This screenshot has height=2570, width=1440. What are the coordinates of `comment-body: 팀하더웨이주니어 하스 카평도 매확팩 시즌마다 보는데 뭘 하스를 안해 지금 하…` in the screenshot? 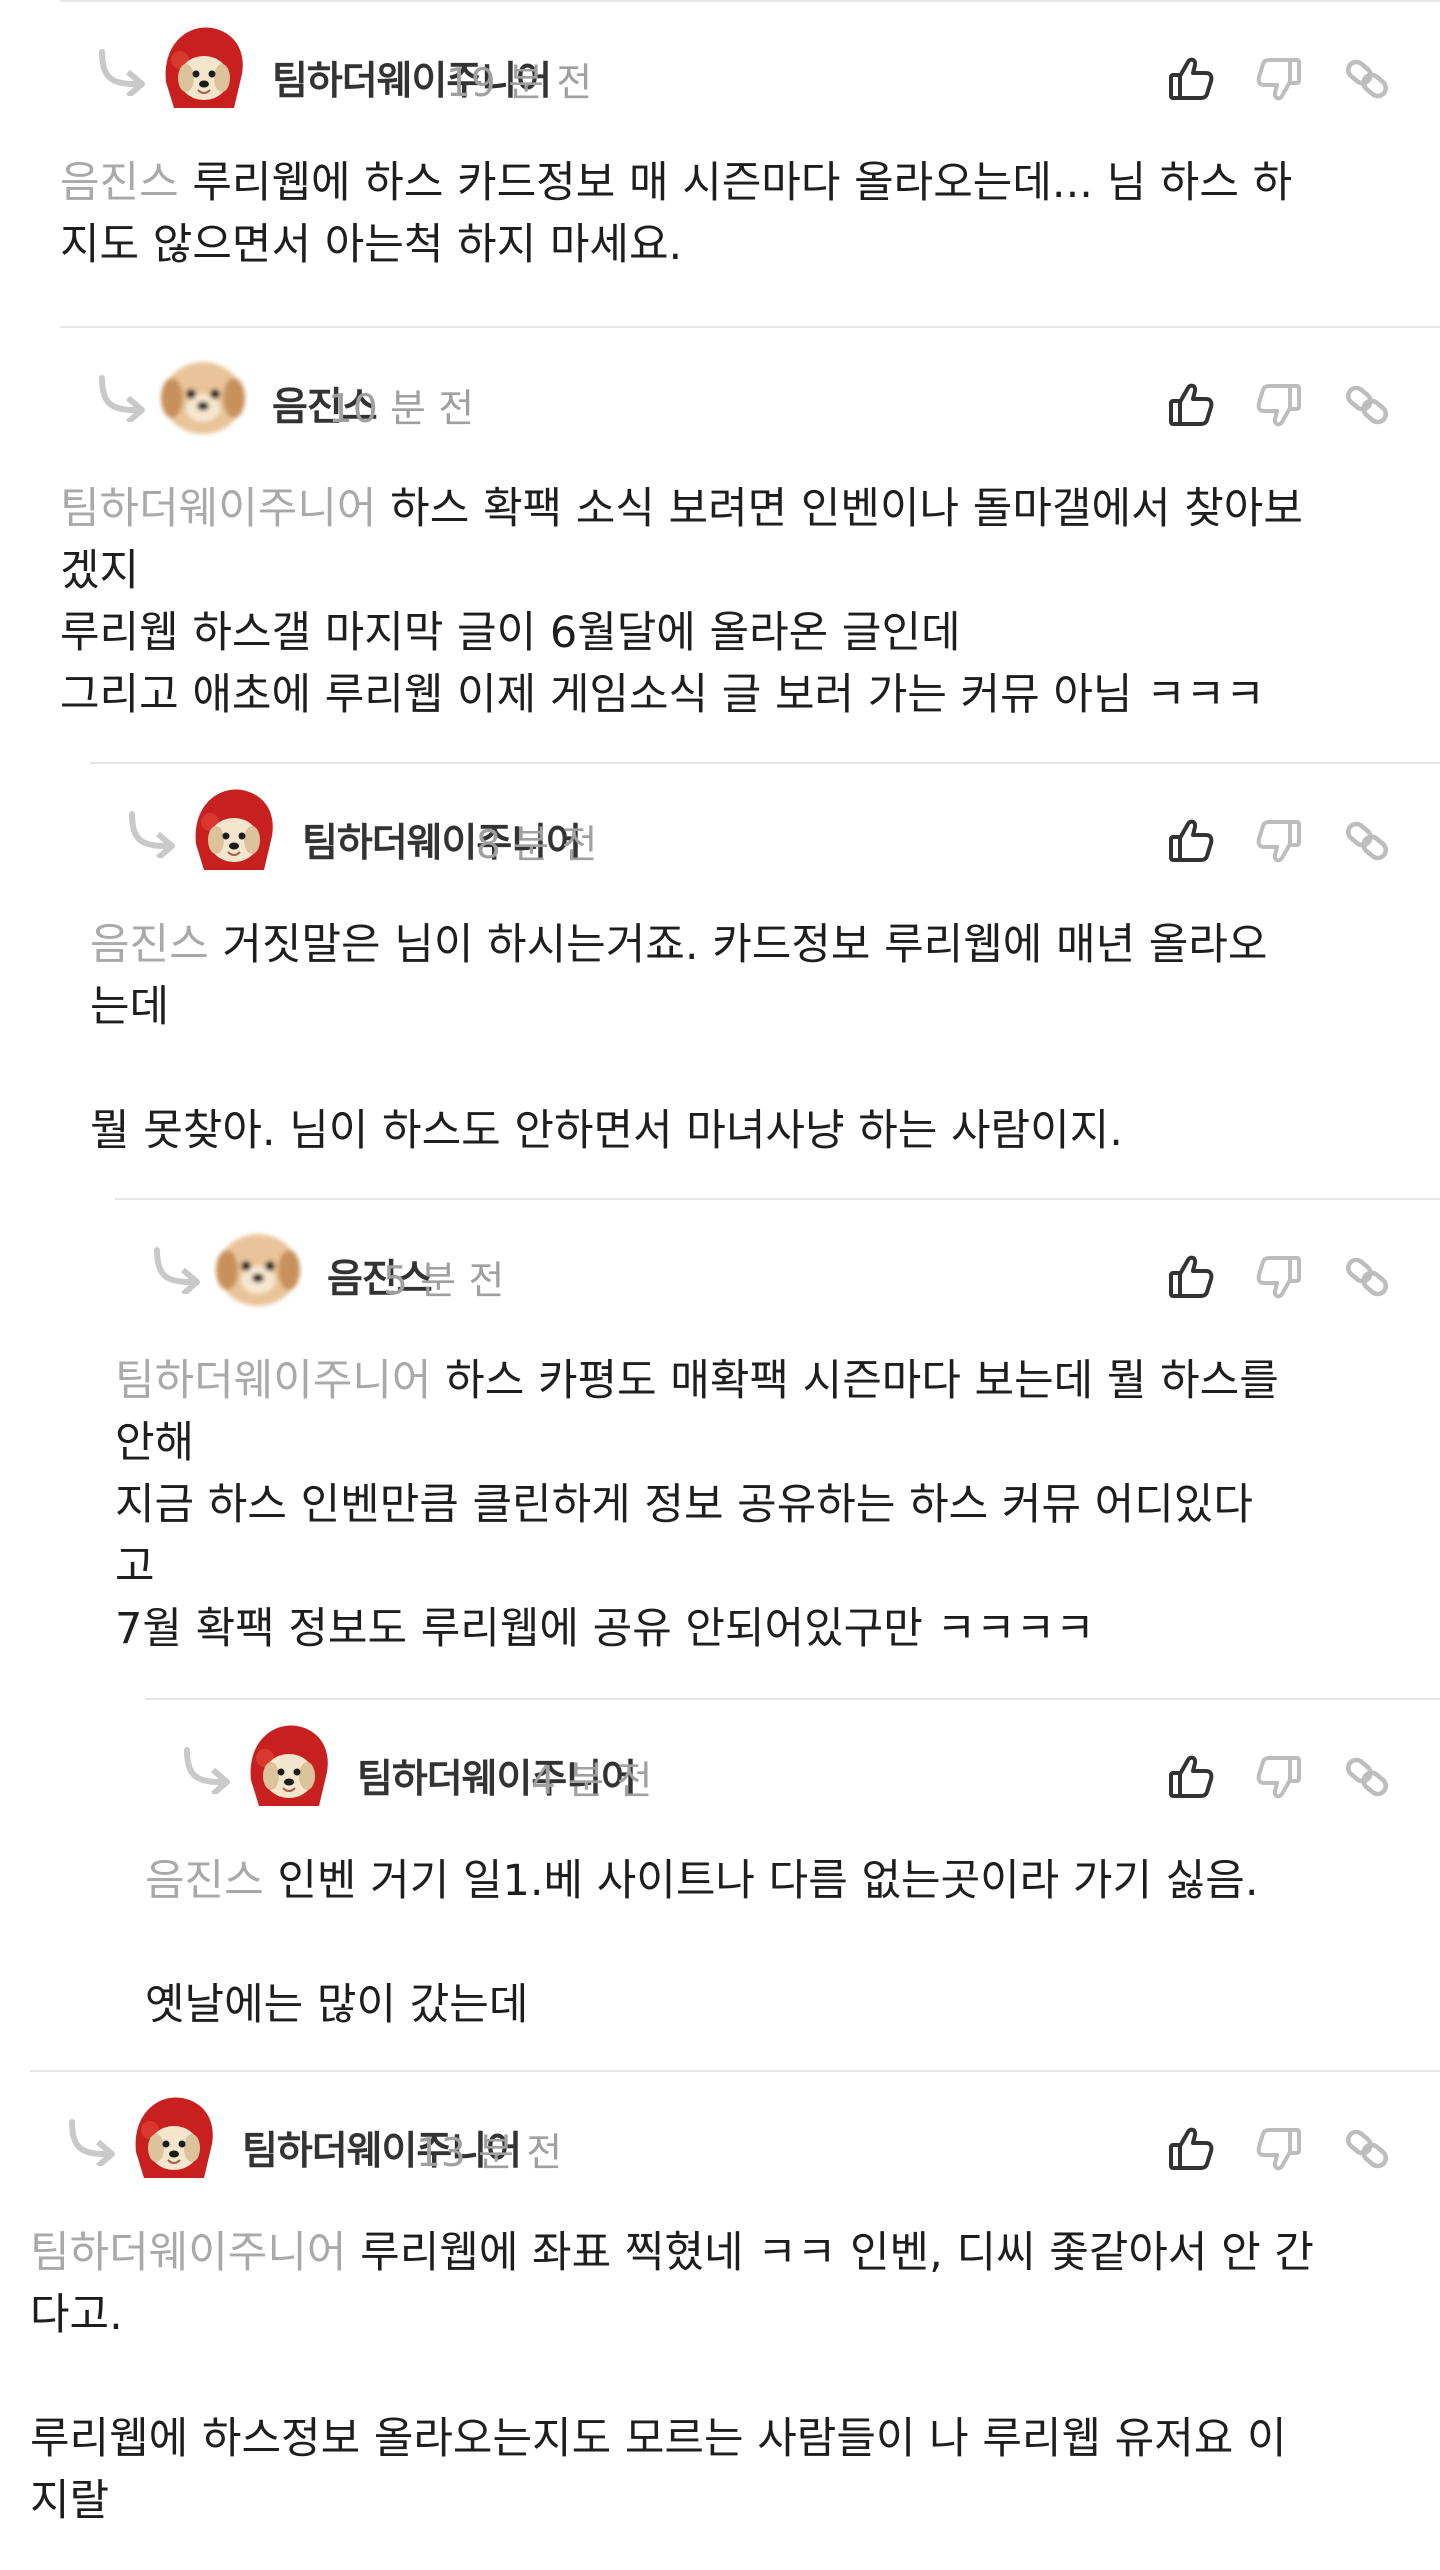 It's located at (762, 1505).